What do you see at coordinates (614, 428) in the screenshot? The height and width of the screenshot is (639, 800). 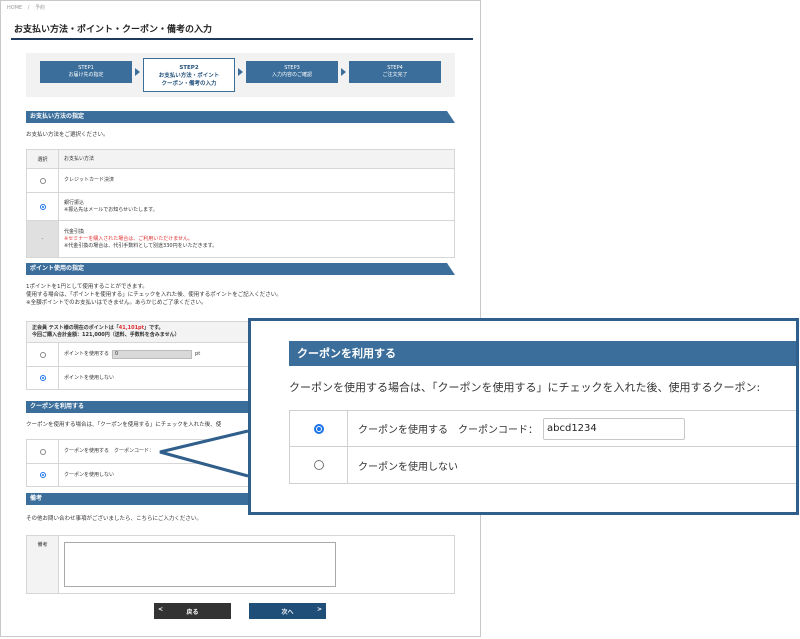 I see `coupon-code-input: abcd1234` at bounding box center [614, 428].